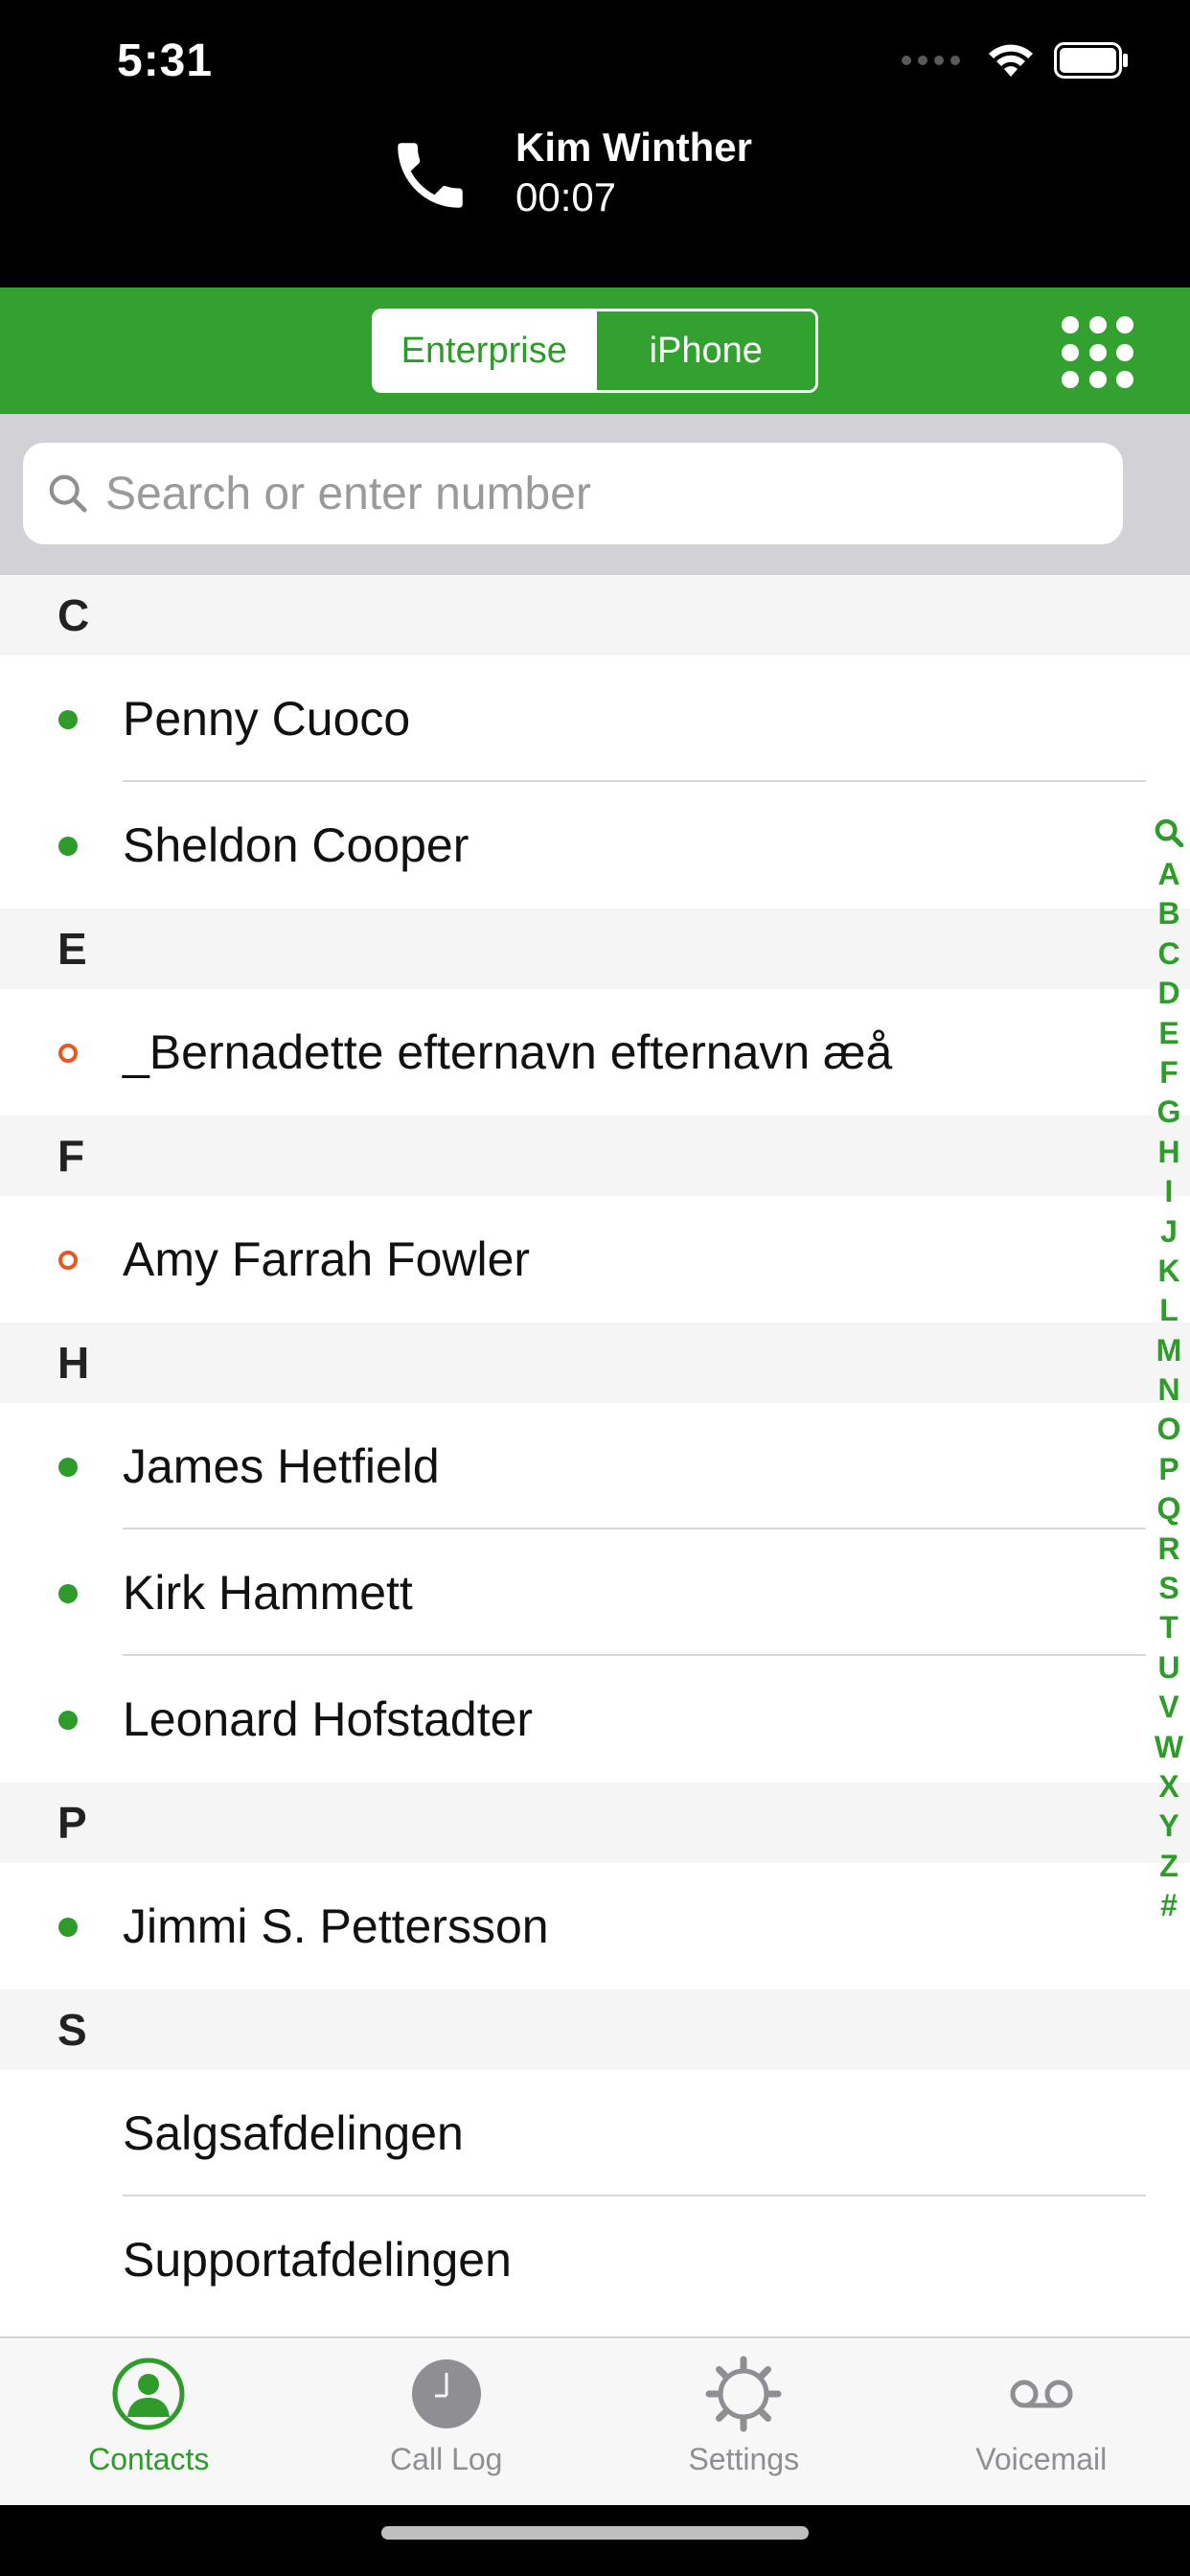 This screenshot has height=2576, width=1190. Describe the element at coordinates (1168, 993) in the screenshot. I see `index-letter: D` at that location.